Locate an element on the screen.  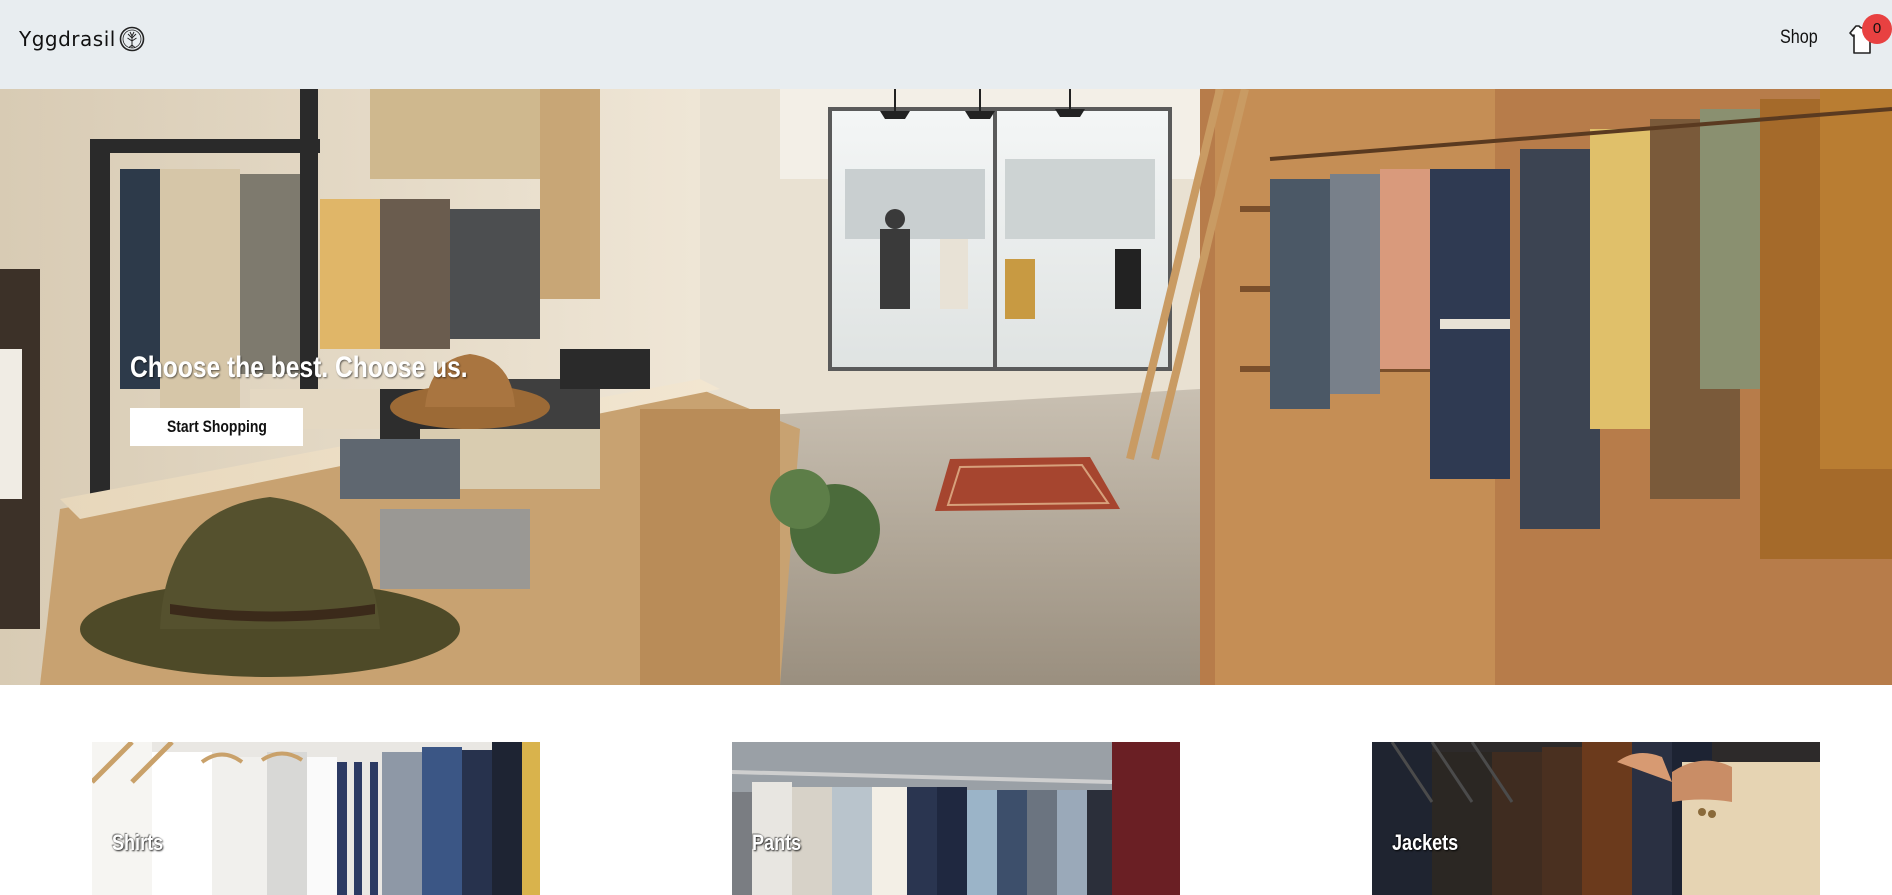
tree-of-life-icon is located at coordinates (132, 39).